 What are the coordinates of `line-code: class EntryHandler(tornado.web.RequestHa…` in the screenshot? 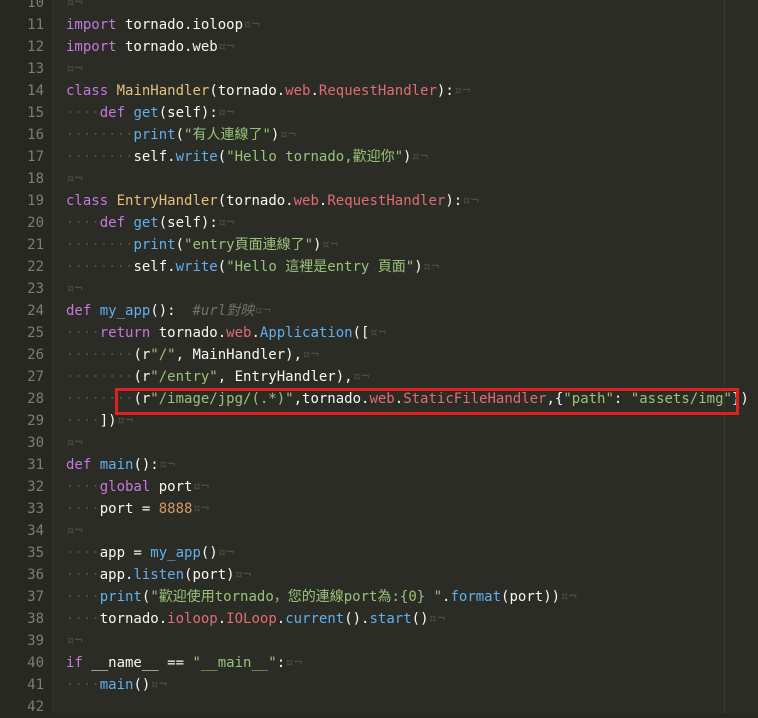 It's located at (272, 201).